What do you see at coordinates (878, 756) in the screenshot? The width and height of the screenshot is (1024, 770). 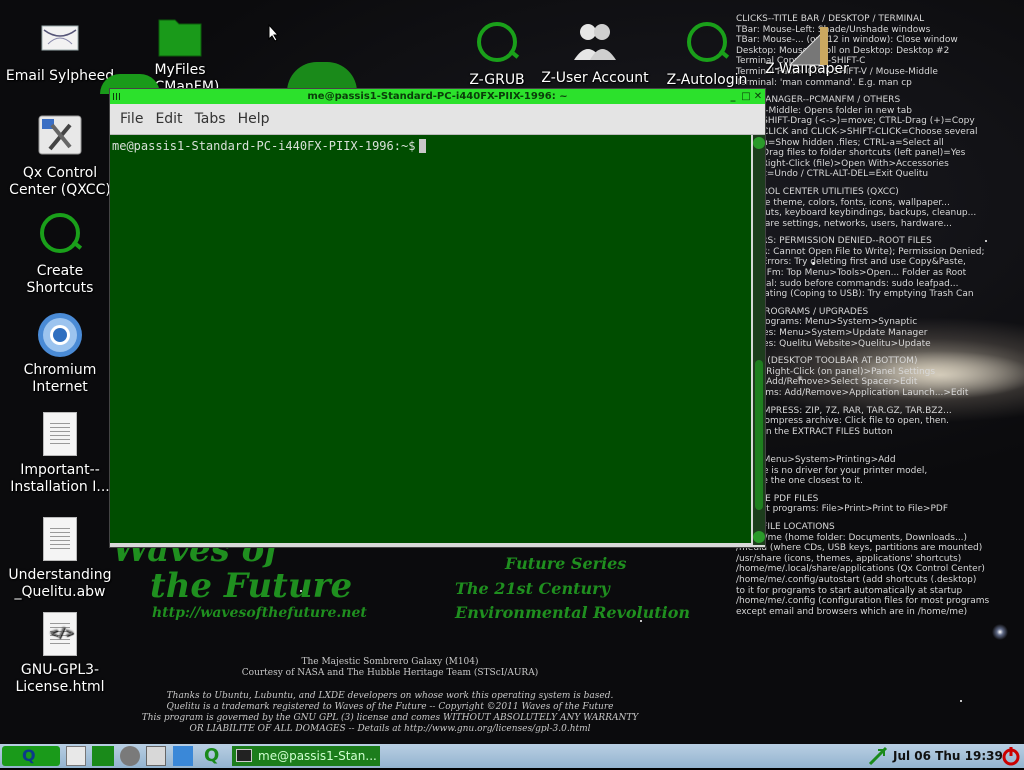 I see `network-icon` at bounding box center [878, 756].